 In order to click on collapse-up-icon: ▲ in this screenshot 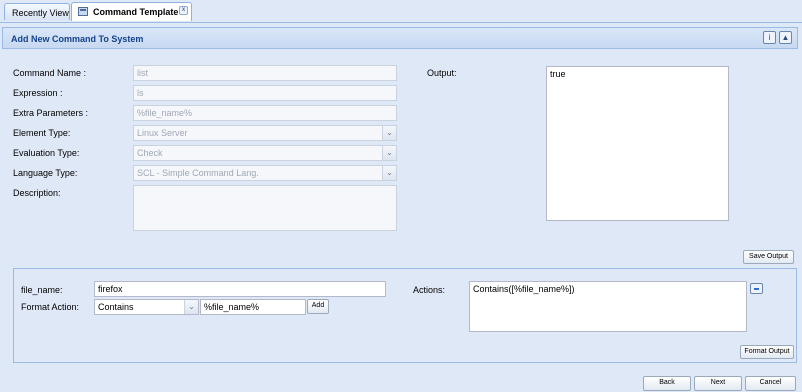, I will do `click(785, 37)`.